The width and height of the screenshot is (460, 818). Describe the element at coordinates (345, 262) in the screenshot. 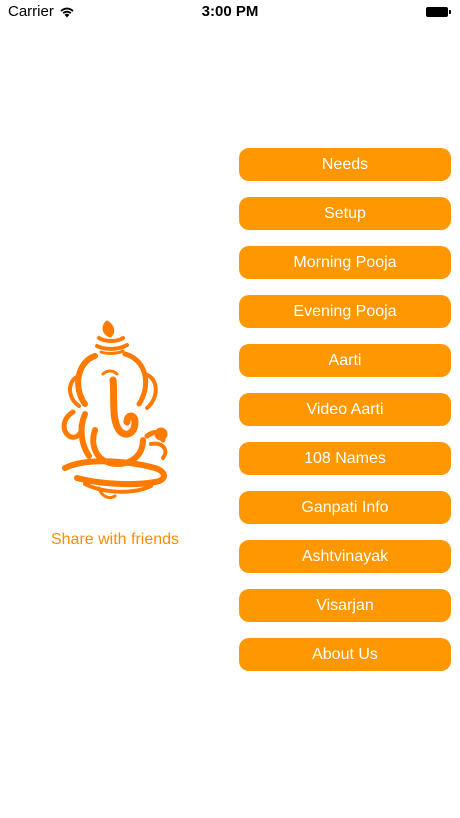

I see `morning-pooja-button: Morning Pooja` at that location.